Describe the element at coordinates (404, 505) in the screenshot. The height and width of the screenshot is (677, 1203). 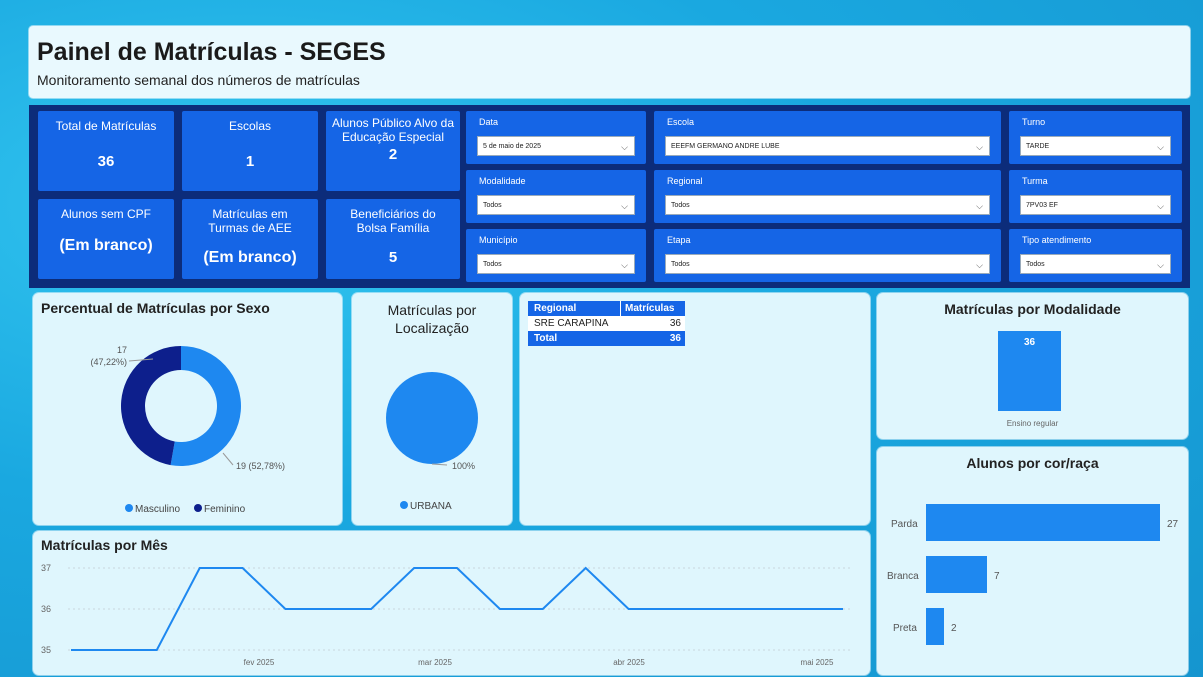
I see `legend-dot-urbana` at that location.